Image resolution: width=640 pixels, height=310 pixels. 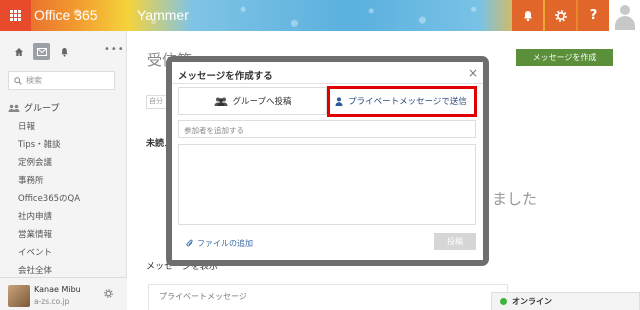 I want to click on groups-heading: グループ, so click(x=33, y=107).